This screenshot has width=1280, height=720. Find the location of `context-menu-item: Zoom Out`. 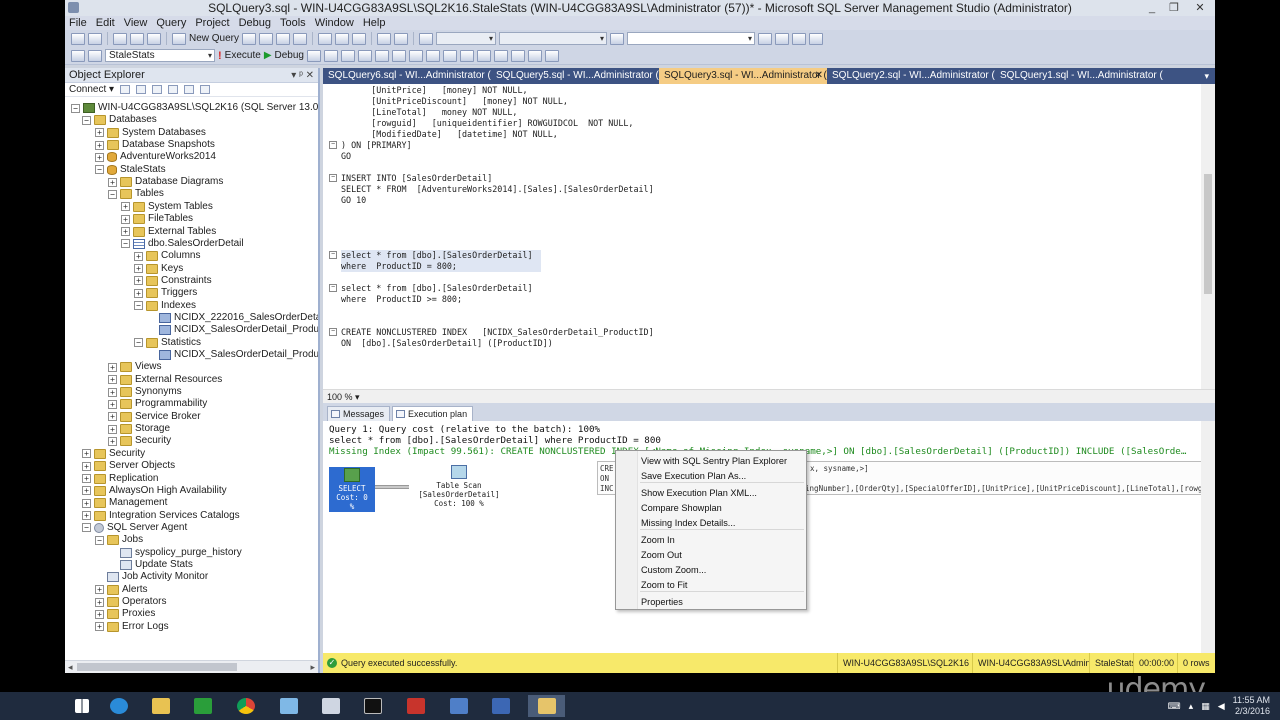

context-menu-item: Zoom Out is located at coordinates (661, 555).